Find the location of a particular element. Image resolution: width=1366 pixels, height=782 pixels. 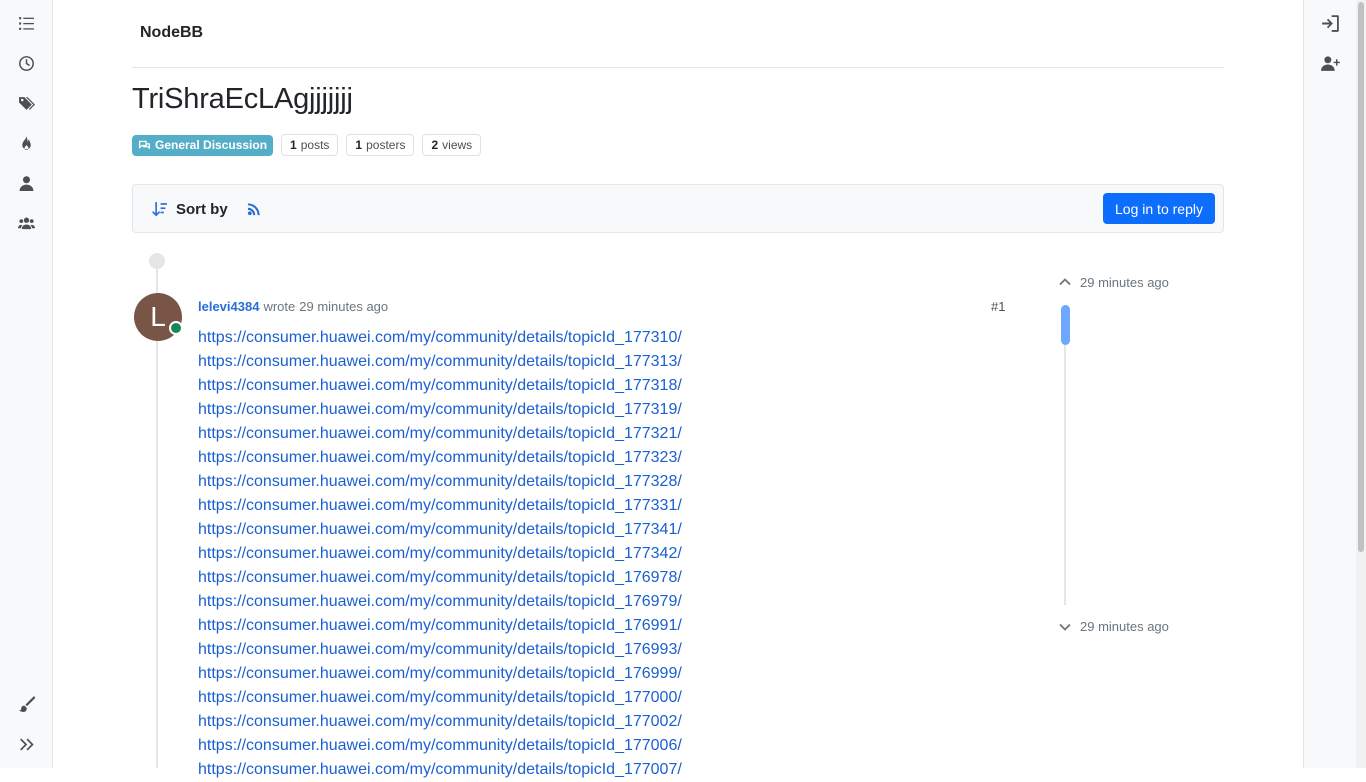

groups-icon is located at coordinates (26, 223).